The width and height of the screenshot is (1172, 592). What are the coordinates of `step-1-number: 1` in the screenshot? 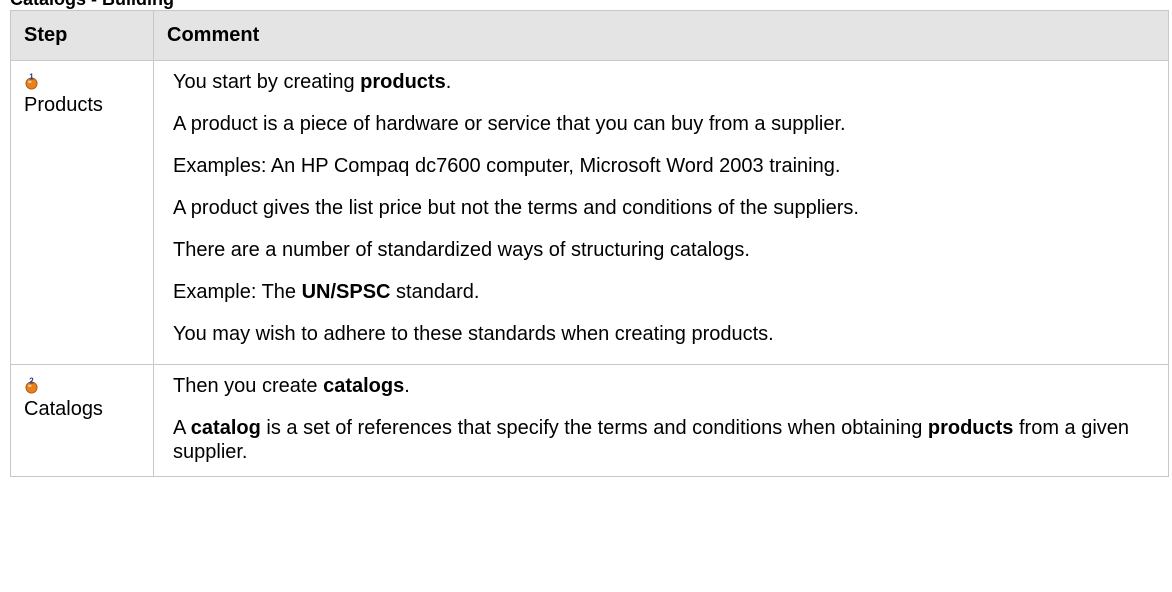 It's located at (31, 77).